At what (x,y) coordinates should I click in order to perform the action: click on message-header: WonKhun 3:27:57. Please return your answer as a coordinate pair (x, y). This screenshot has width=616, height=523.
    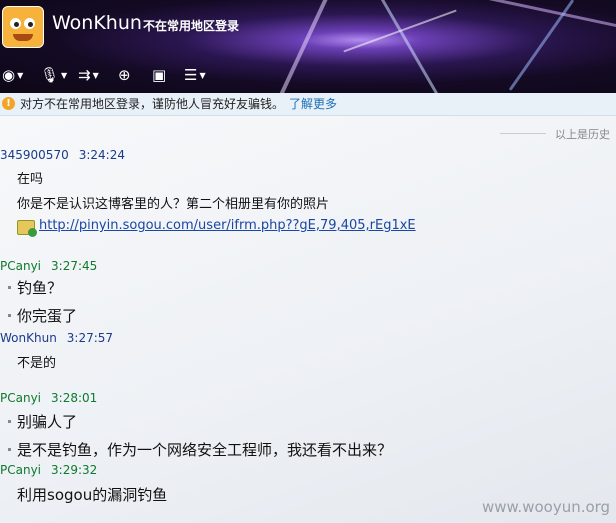
    Looking at the image, I should click on (56, 338).